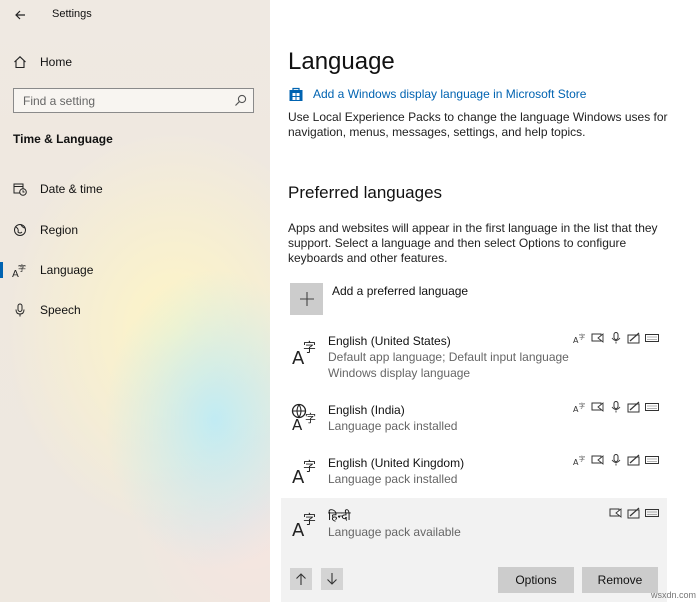 The width and height of the screenshot is (700, 602). What do you see at coordinates (400, 291) in the screenshot?
I see `add-language-label: Add a preferred language` at bounding box center [400, 291].